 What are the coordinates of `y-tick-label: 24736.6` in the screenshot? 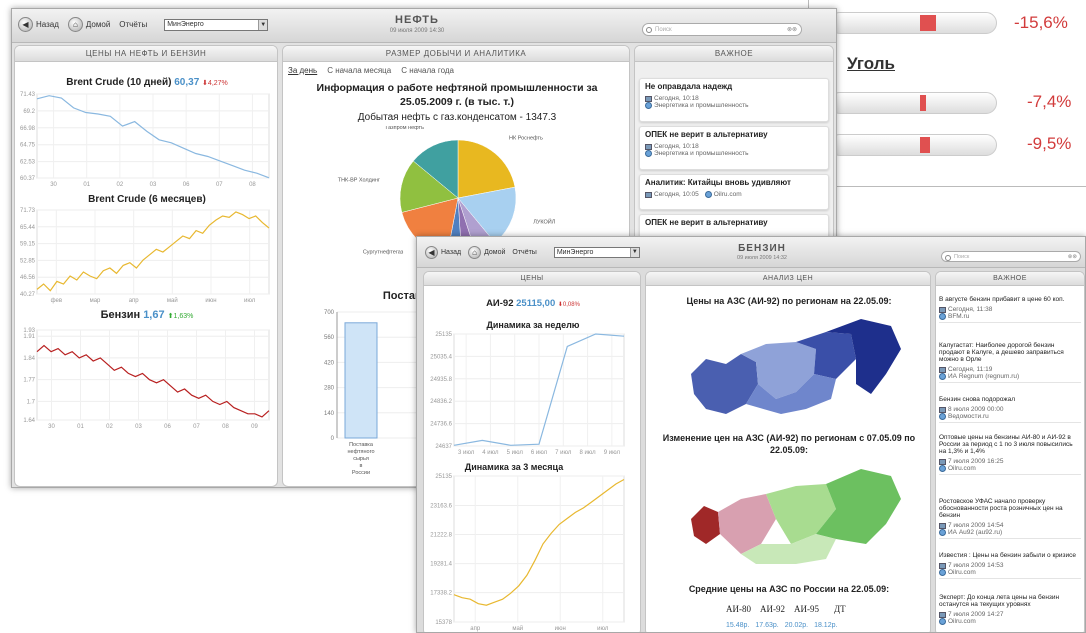 It's located at (441, 425).